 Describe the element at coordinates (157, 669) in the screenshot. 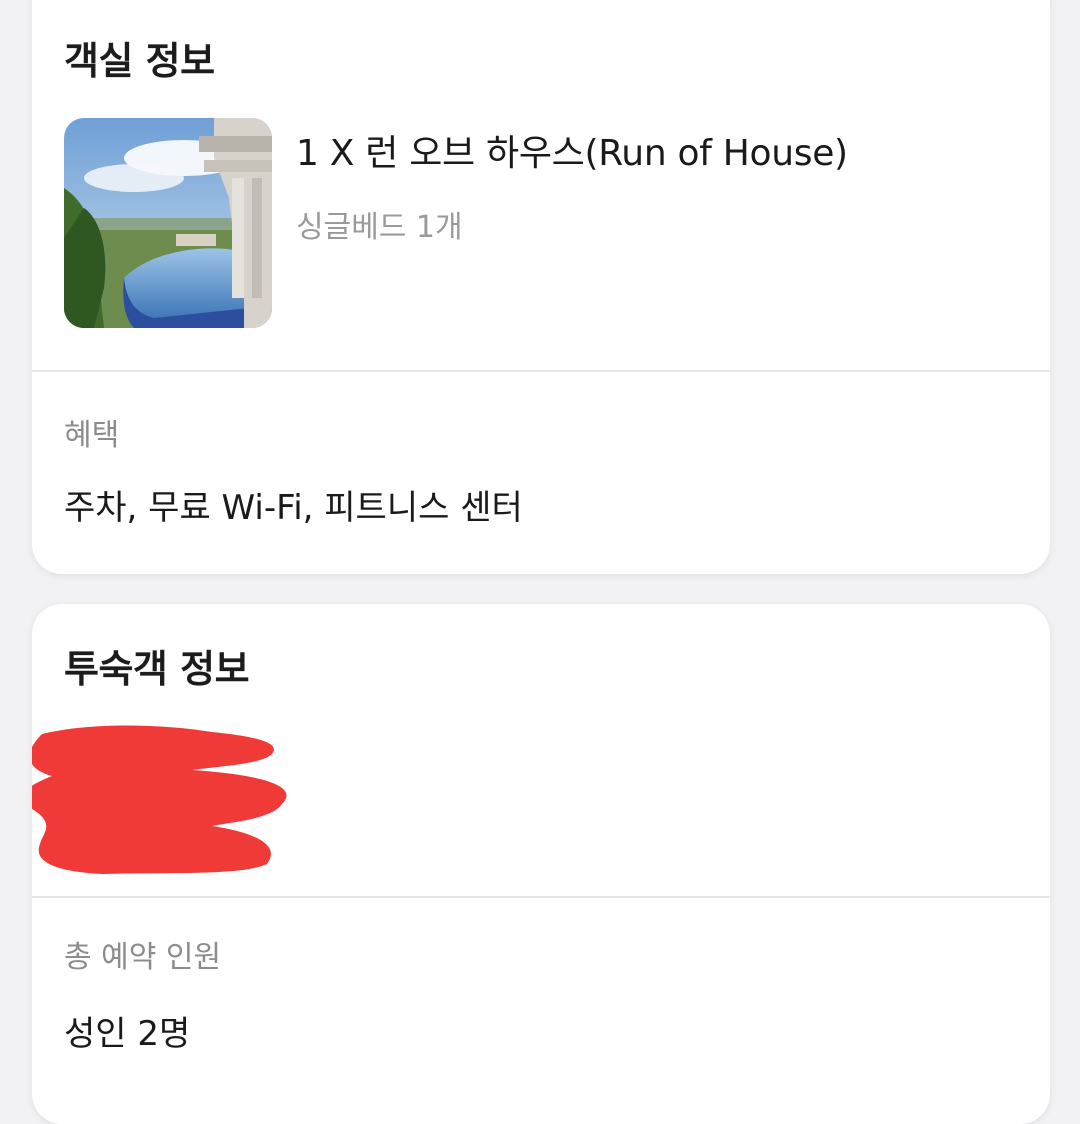

I see `guest-info-title: 투숙객 정보` at that location.